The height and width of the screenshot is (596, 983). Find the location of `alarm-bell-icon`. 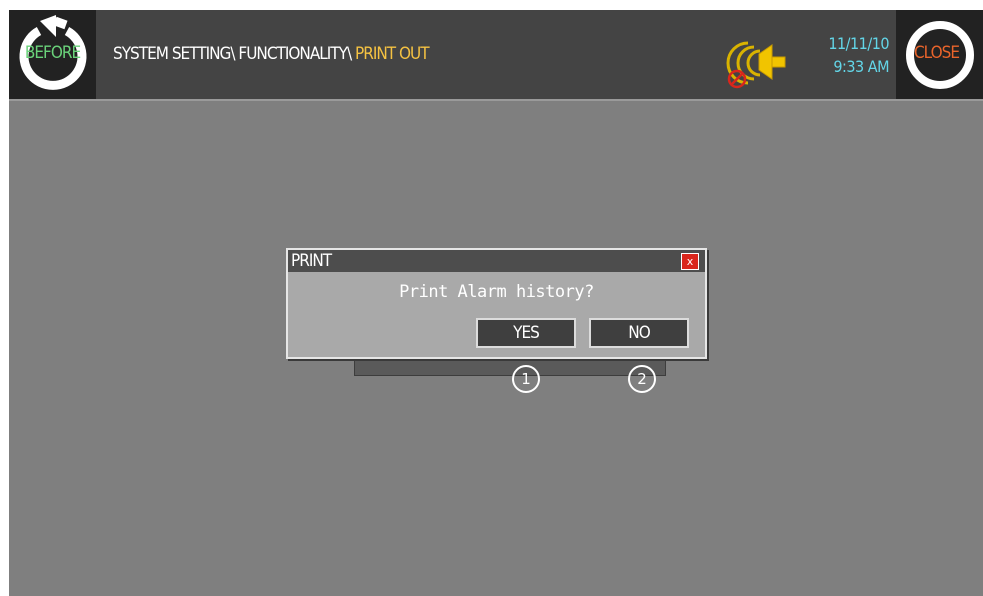

alarm-bell-icon is located at coordinates (756, 65).